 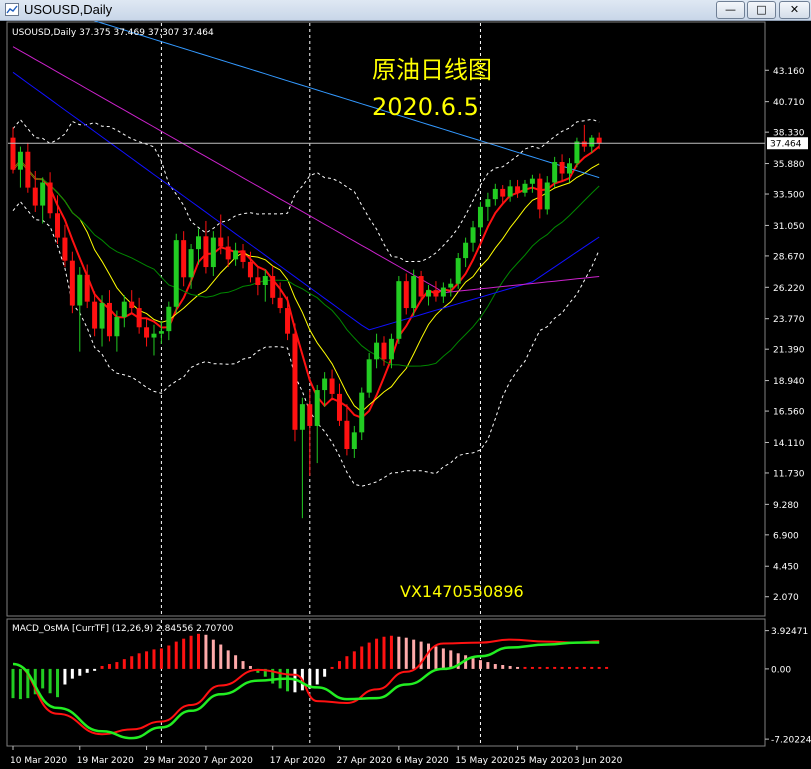 I want to click on minimize-button: —, so click(x=730, y=10).